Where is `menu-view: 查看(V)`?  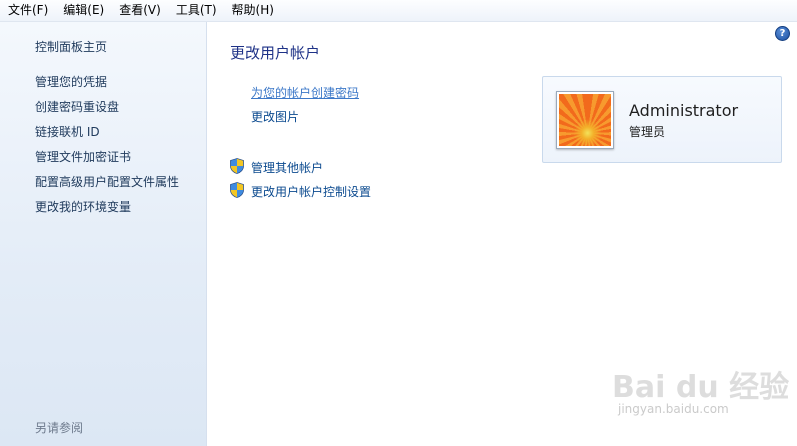 menu-view: 查看(V) is located at coordinates (139, 10).